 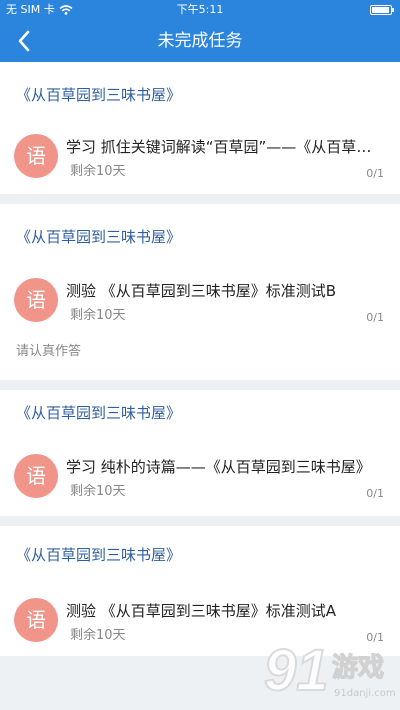 I want to click on status-bar: 无 SIM 卡 下午5:11, so click(x=200, y=10).